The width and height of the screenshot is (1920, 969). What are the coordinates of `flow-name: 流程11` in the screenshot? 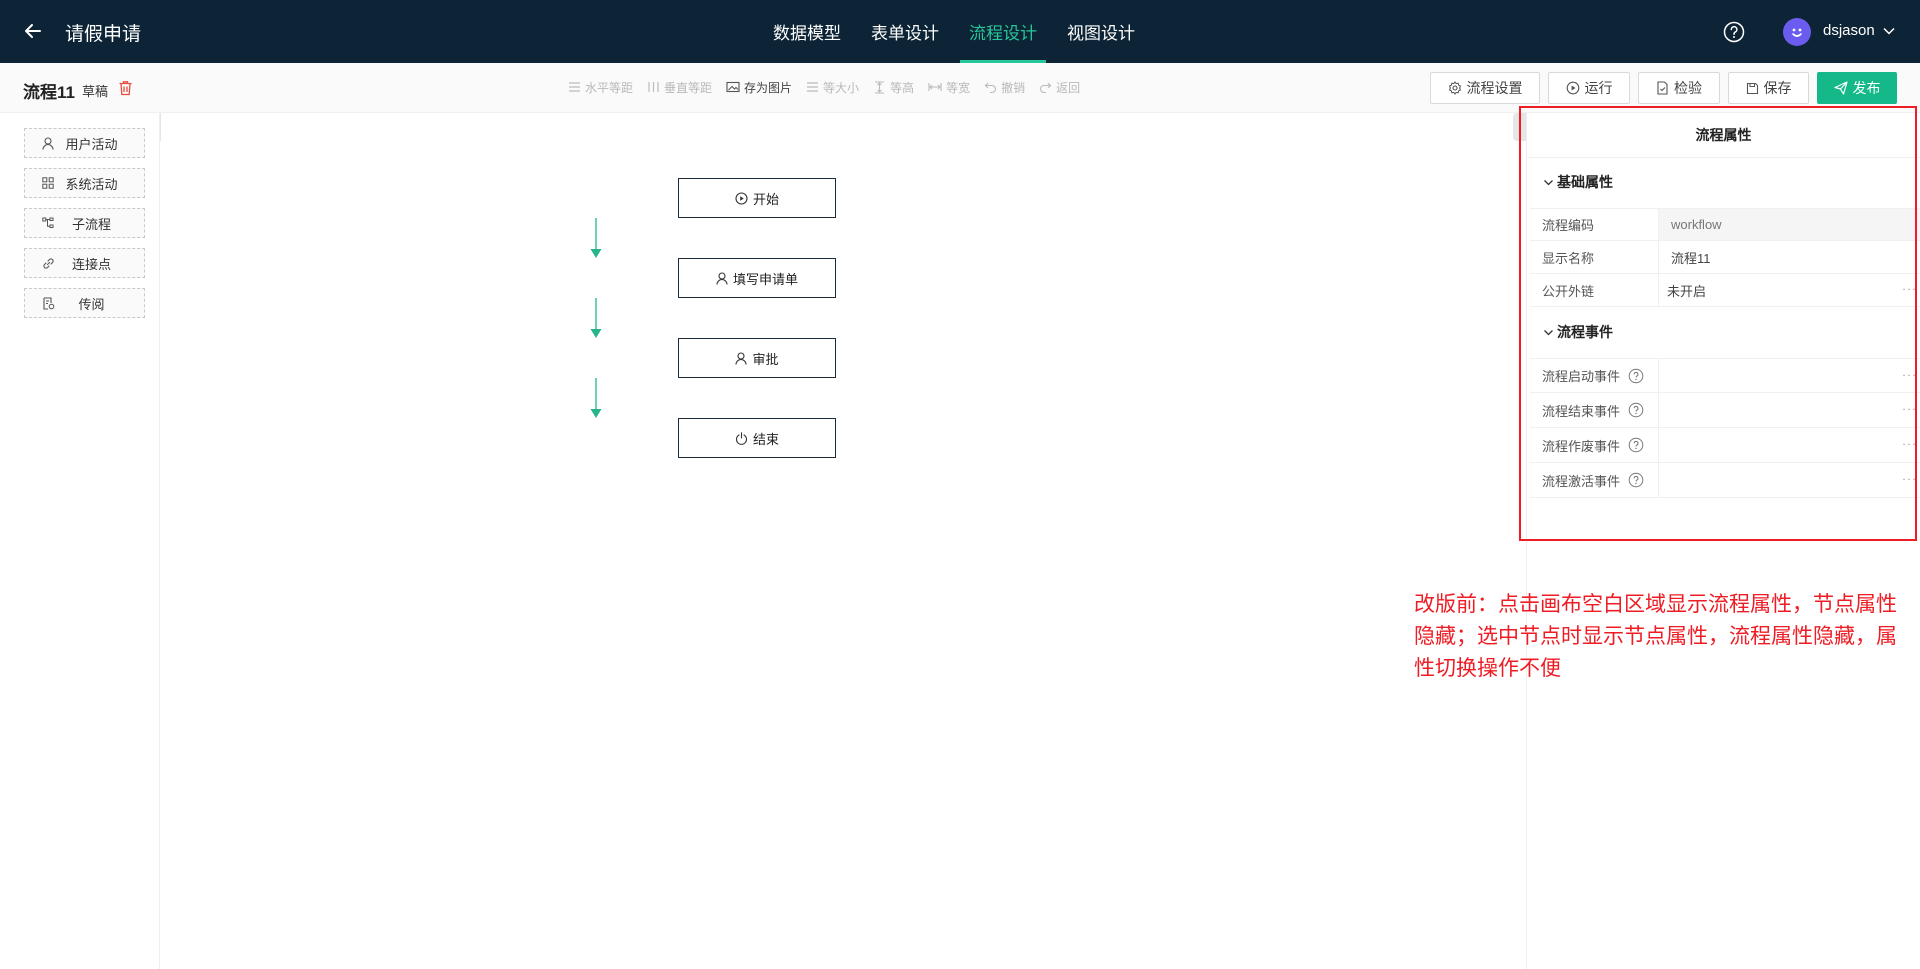 It's located at (49, 92).